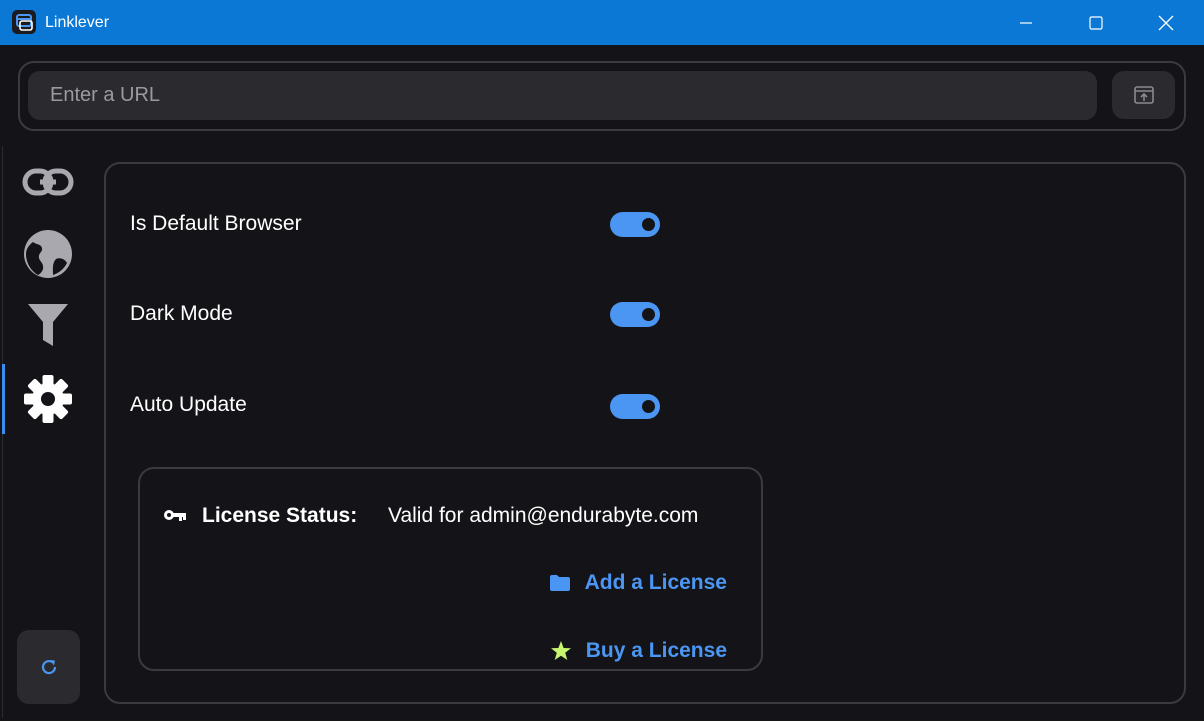 The width and height of the screenshot is (1204, 721). What do you see at coordinates (562, 95) in the screenshot?
I see `url-input` at bounding box center [562, 95].